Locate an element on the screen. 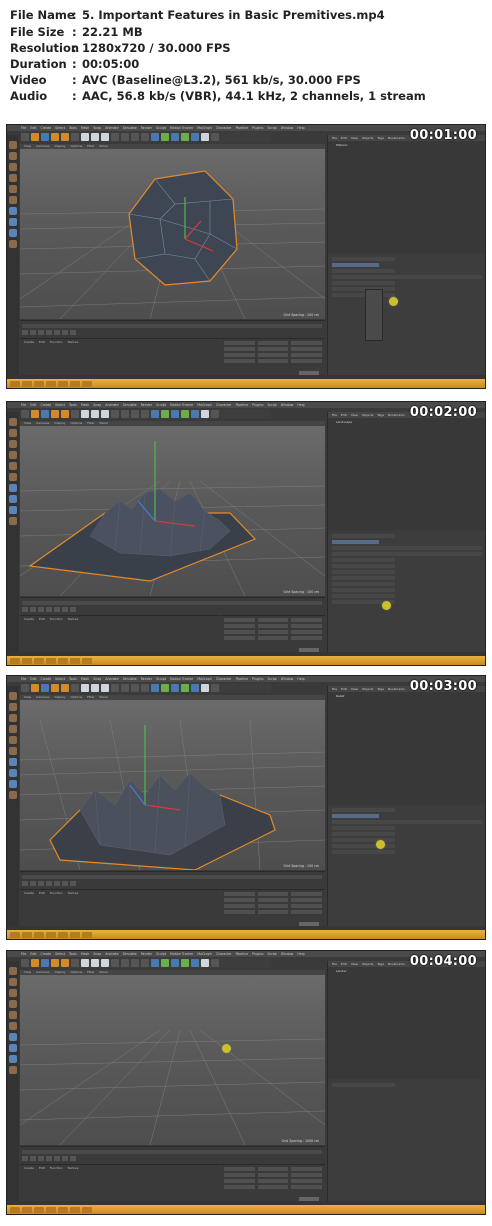  object-manager: File Edit View Objects Tags Bookmarks Platonic is located at coordinates (406, 194).